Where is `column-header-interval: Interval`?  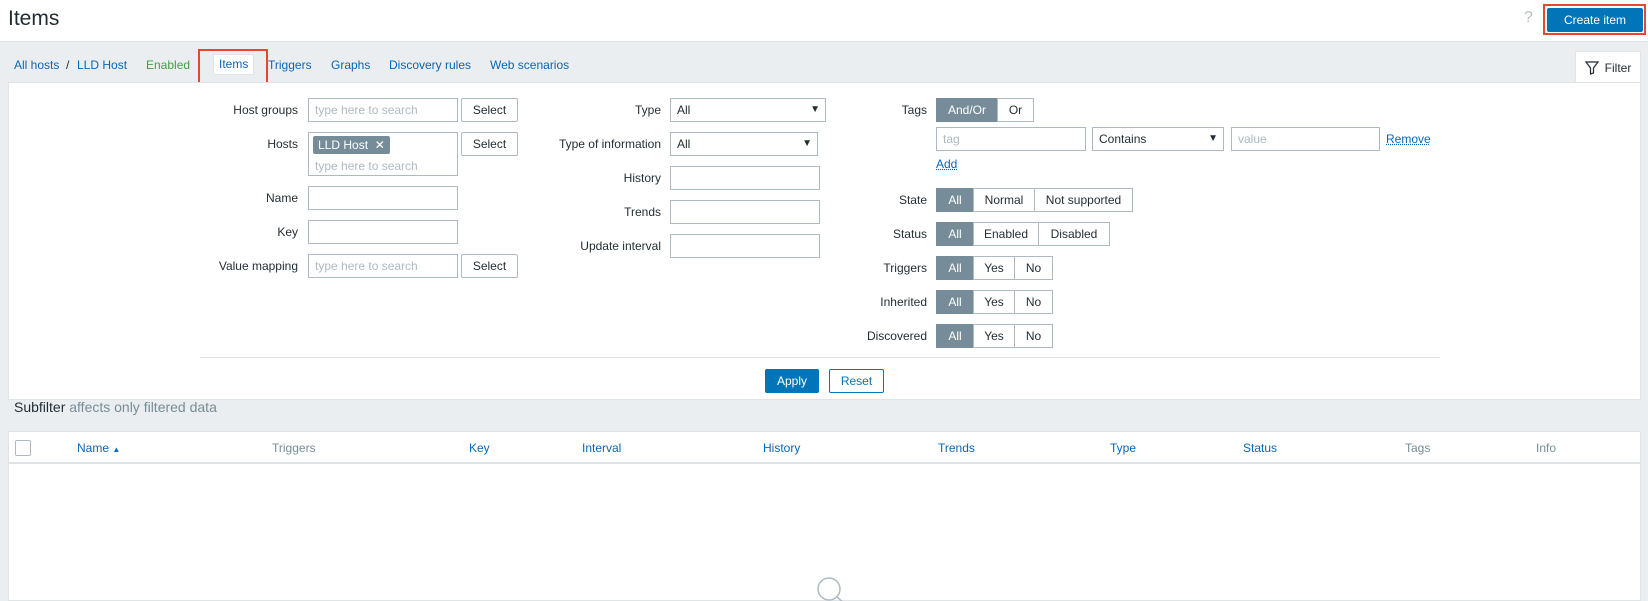
column-header-interval: Interval is located at coordinates (601, 448).